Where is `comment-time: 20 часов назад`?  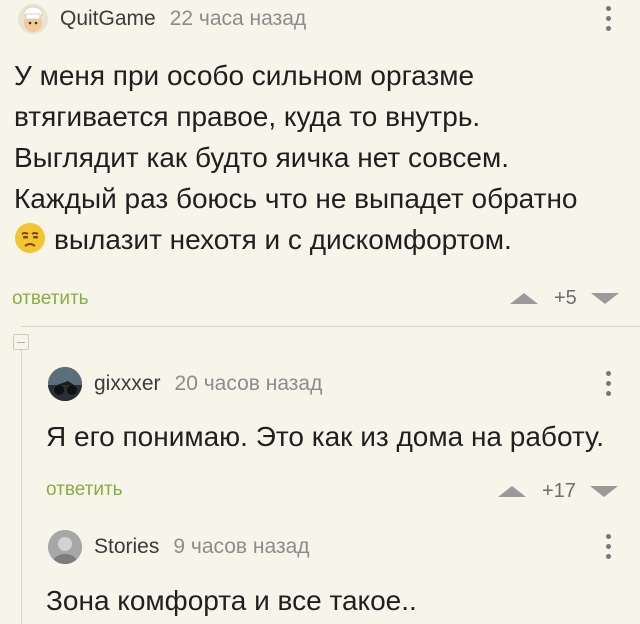 comment-time: 20 часов назад is located at coordinates (248, 383).